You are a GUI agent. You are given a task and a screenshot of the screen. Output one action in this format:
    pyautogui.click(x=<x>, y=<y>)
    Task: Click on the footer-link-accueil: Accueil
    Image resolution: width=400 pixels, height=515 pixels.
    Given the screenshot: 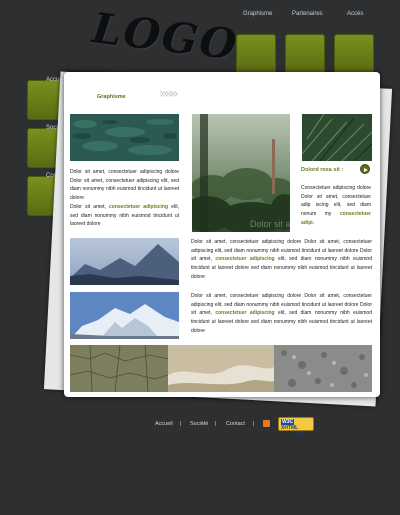 What is the action you would take?
    pyautogui.click(x=164, y=424)
    